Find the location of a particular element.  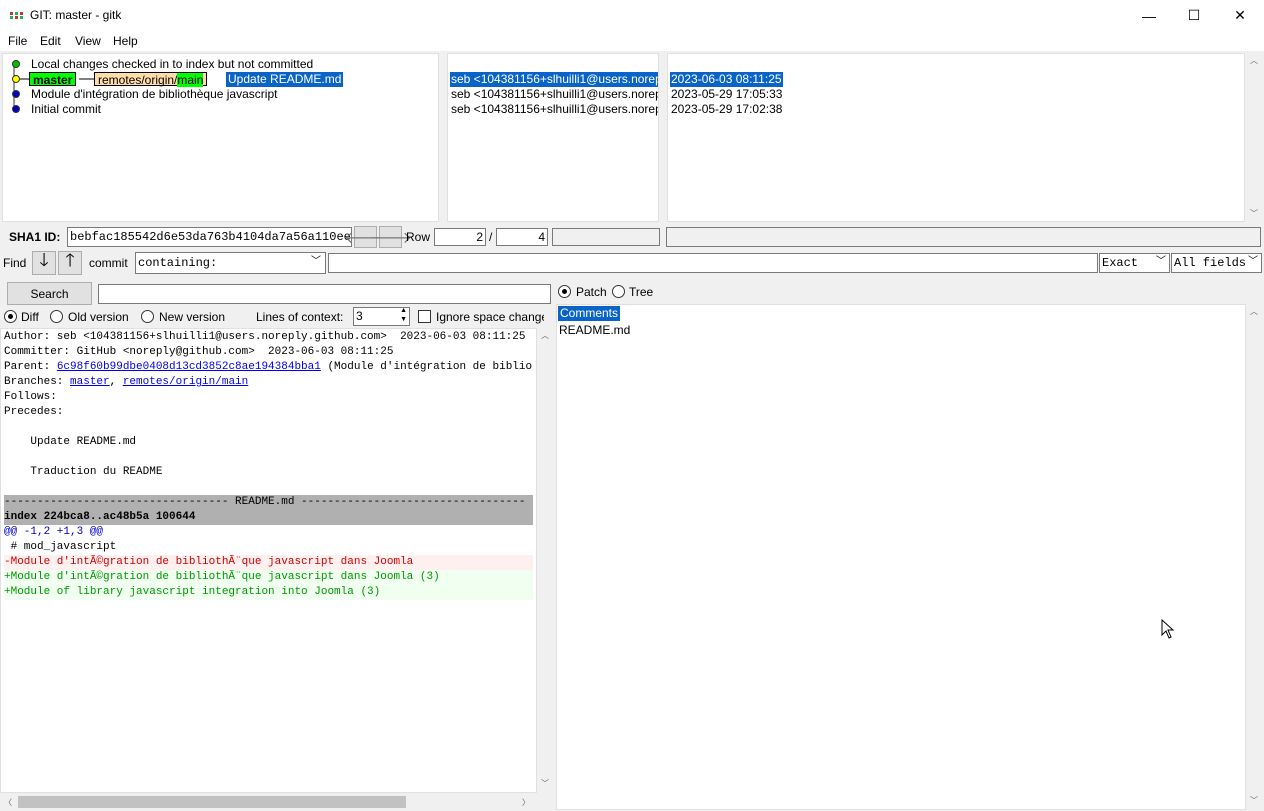

minimize-icon: — is located at coordinates (1149, 15).